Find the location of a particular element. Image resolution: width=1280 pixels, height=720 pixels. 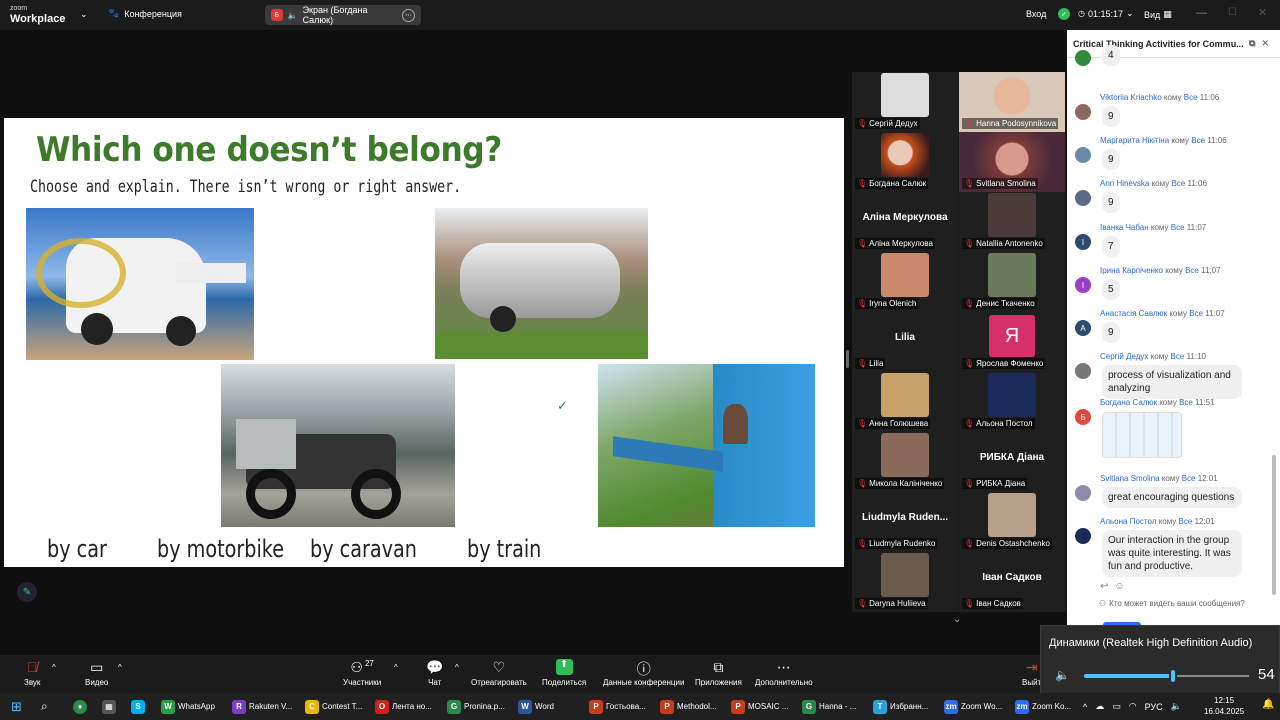

react-button: ♡ Отреагировать is located at coordinates (499, 673).